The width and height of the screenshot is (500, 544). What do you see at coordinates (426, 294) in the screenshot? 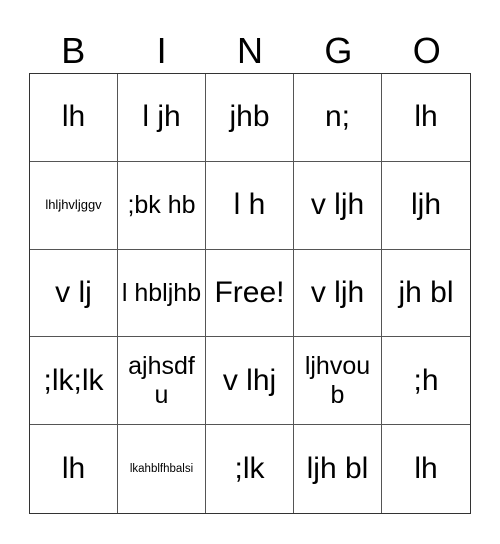
I see `bingo-cell: jh bl` at bounding box center [426, 294].